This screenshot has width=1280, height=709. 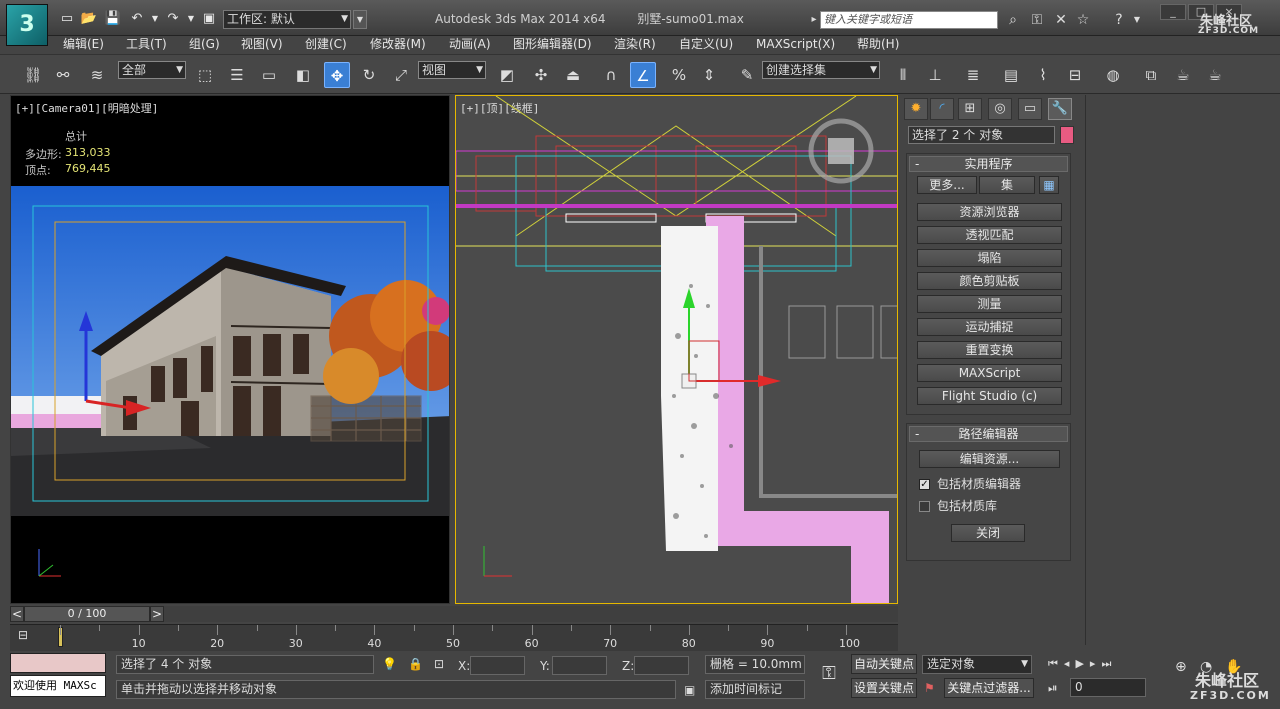 What do you see at coordinates (1083, 20) in the screenshot?
I see `favorites-star-icon: ☆` at bounding box center [1083, 20].